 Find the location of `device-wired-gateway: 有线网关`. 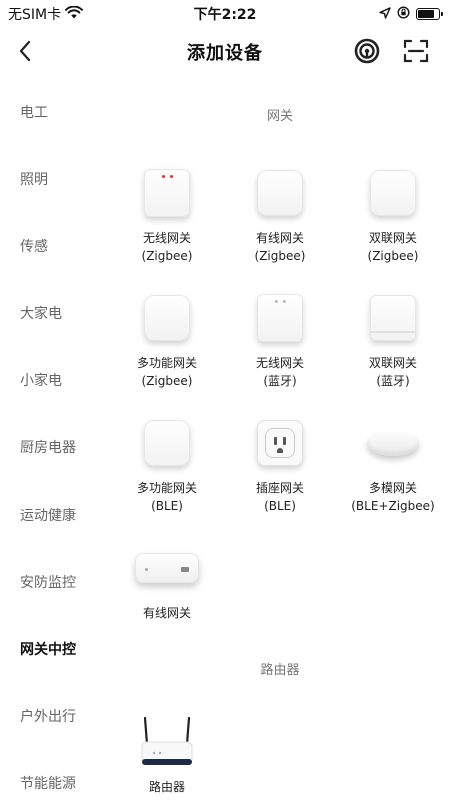

device-wired-gateway: 有线网关 is located at coordinates (167, 580).